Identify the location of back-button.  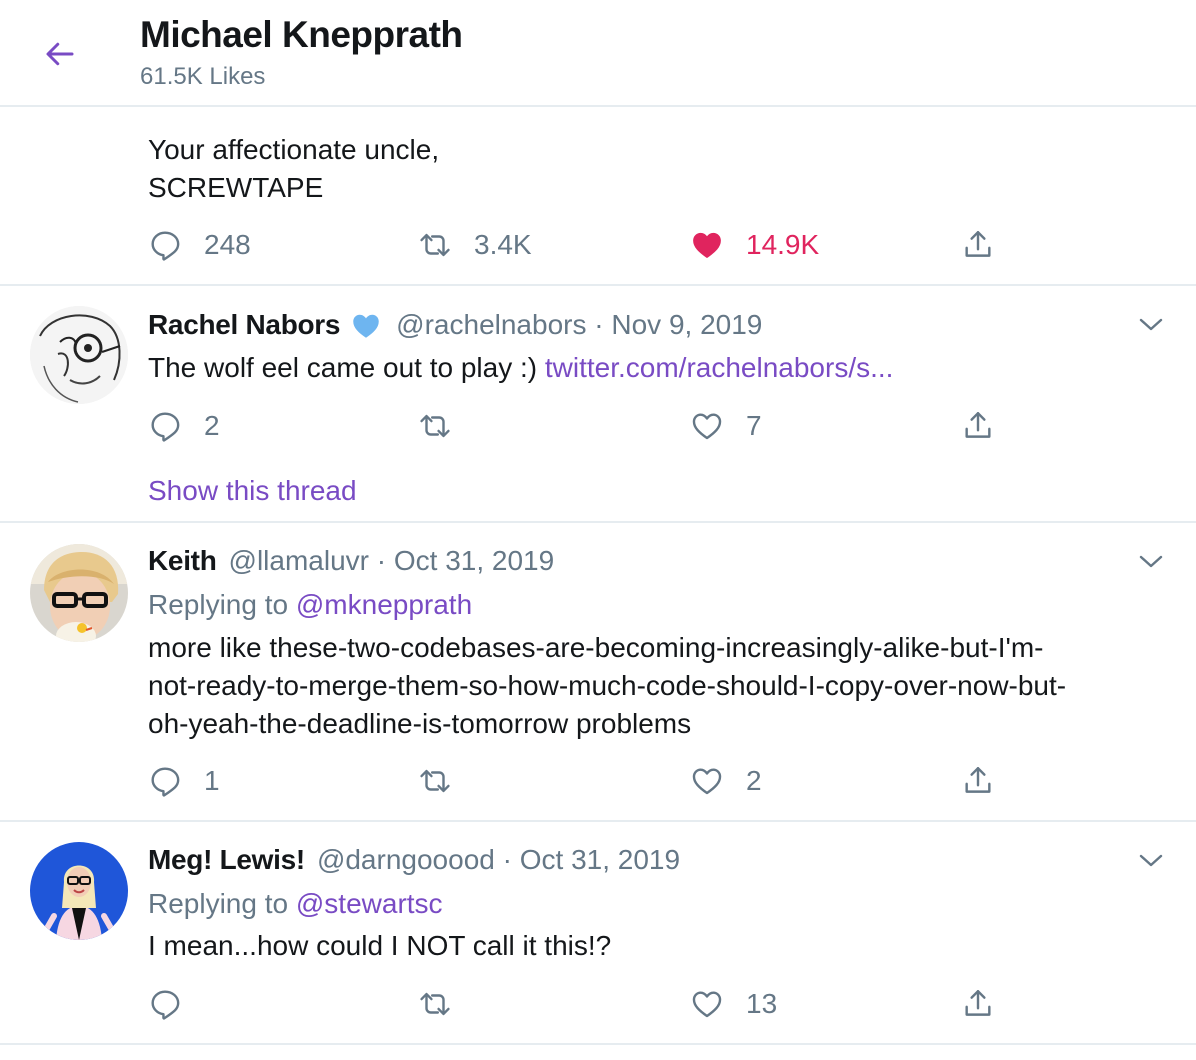
(60, 54).